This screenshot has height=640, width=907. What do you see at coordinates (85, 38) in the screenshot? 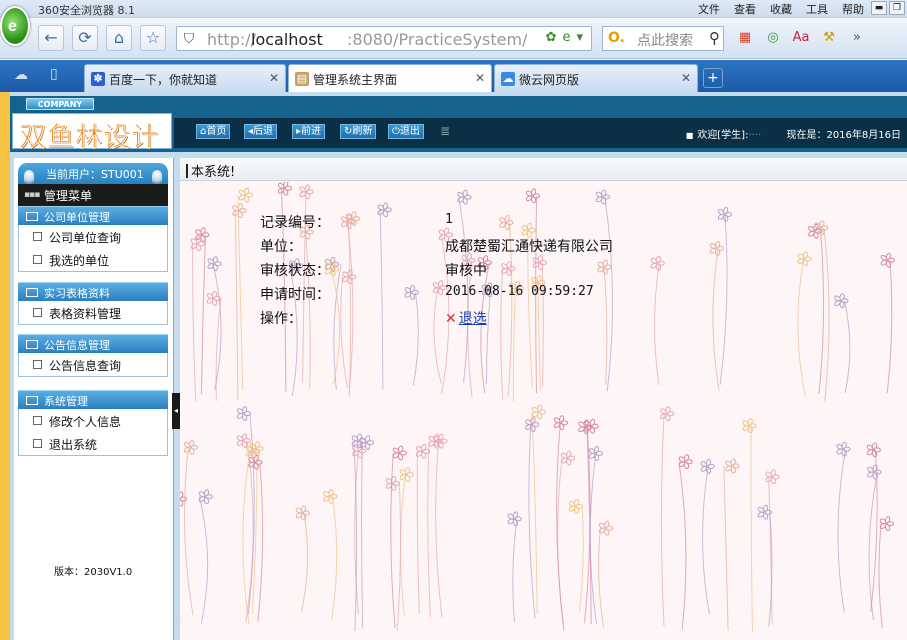
I see `reload-button: ⟳` at bounding box center [85, 38].